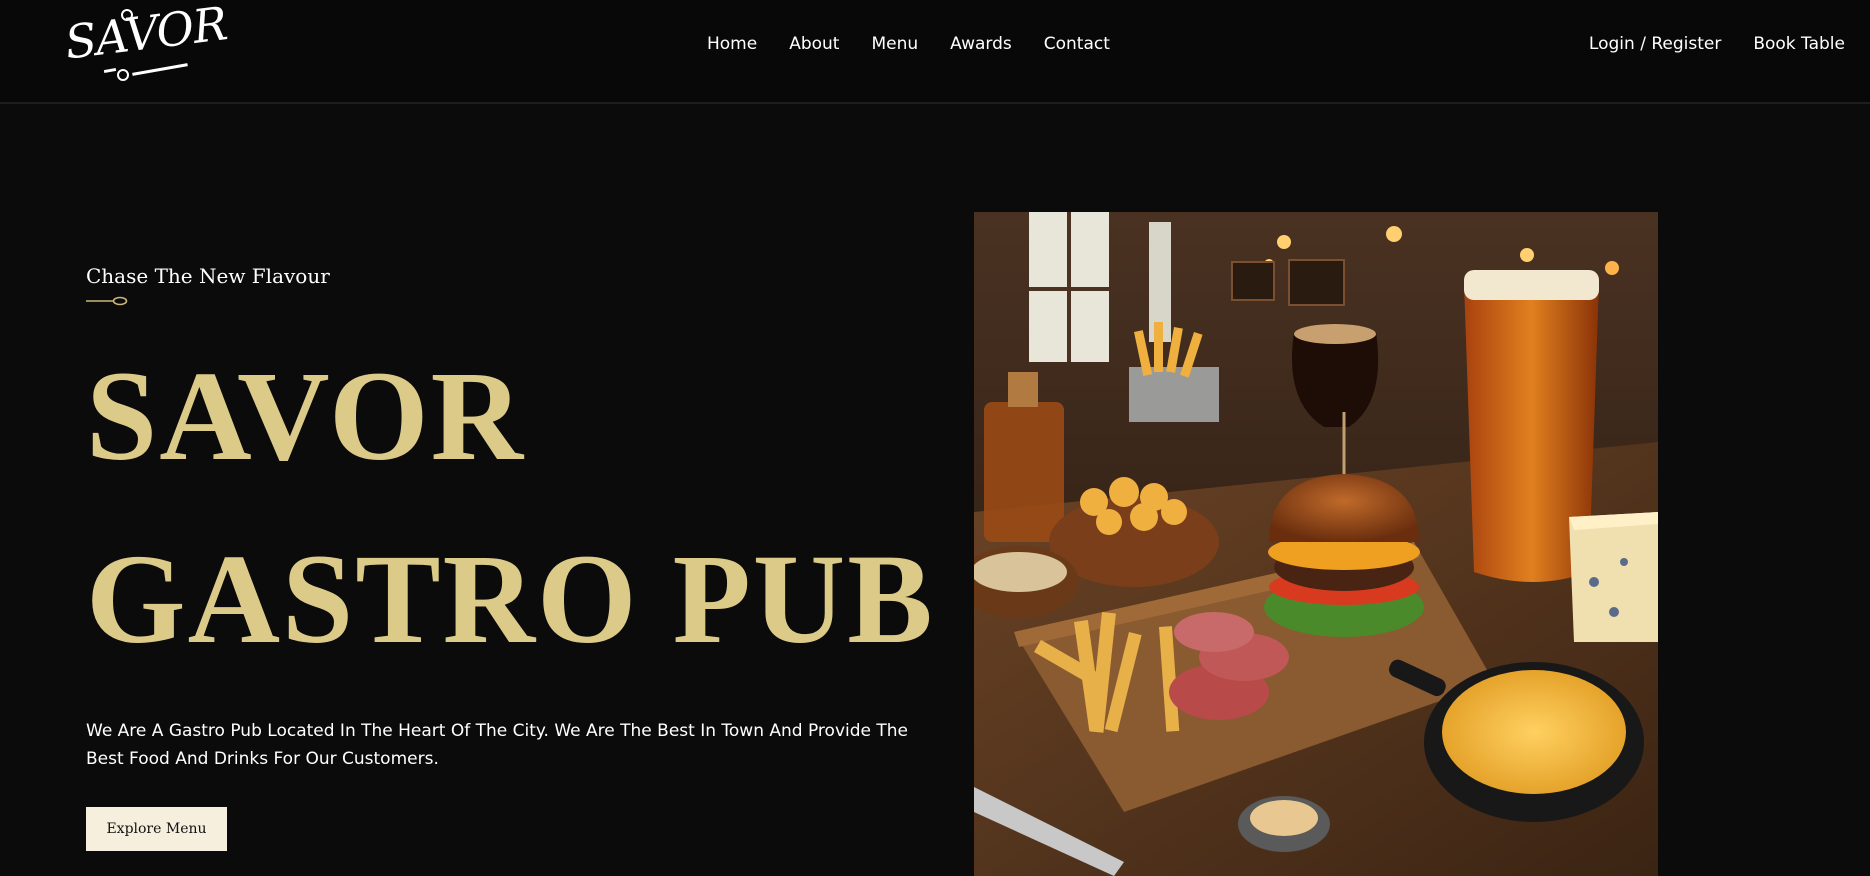 This screenshot has width=1870, height=876. I want to click on nav-home: Home, so click(732, 44).